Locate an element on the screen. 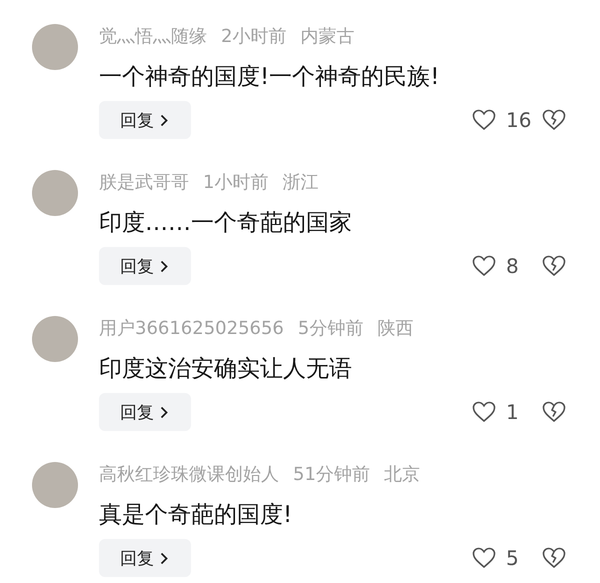 This screenshot has height=583, width=600. like-count: 5 is located at coordinates (512, 558).